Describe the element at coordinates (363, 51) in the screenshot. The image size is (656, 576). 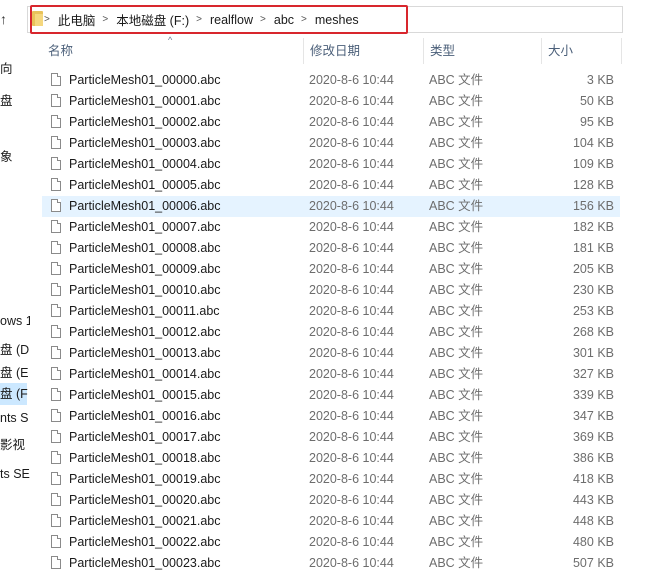
I see `column-header-date: 修改日期` at that location.